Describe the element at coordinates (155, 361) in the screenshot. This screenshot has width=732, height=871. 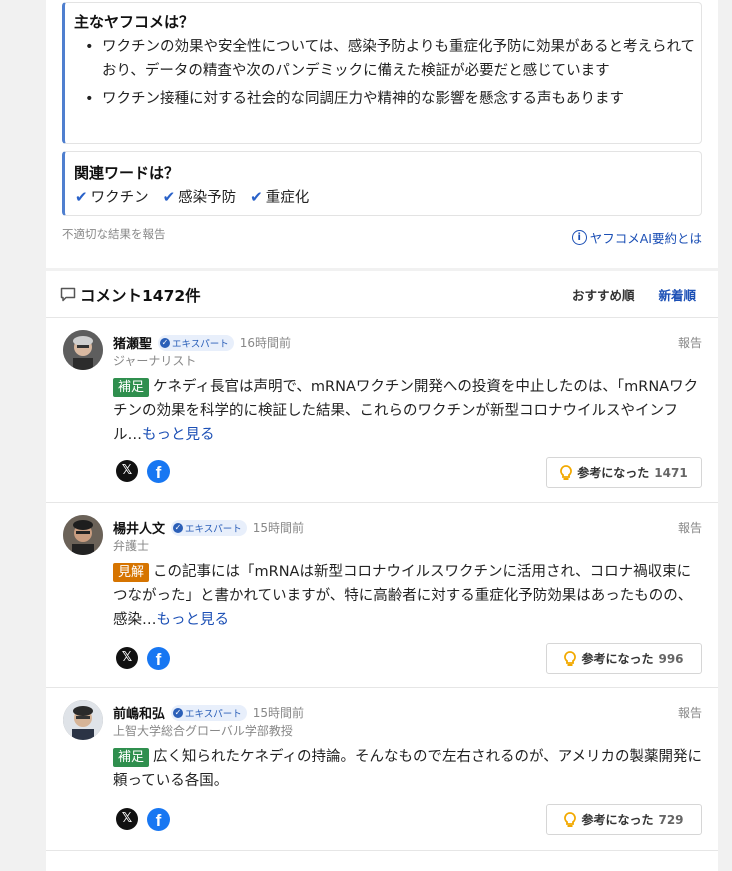
I see `commenter-role: ジャーナリスト` at that location.